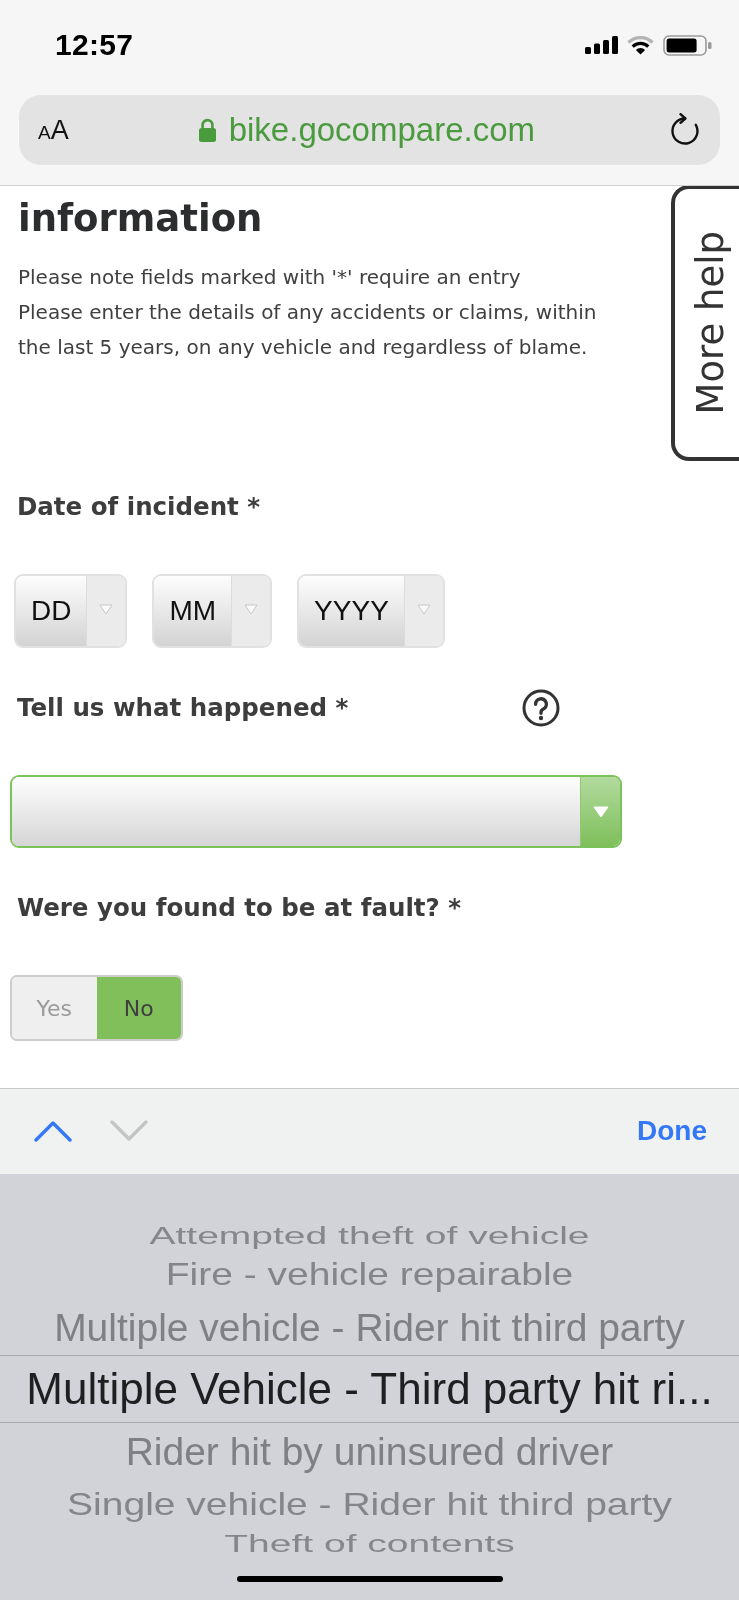 The image size is (739, 1600). What do you see at coordinates (71, 611) in the screenshot?
I see `date-select: DD` at bounding box center [71, 611].